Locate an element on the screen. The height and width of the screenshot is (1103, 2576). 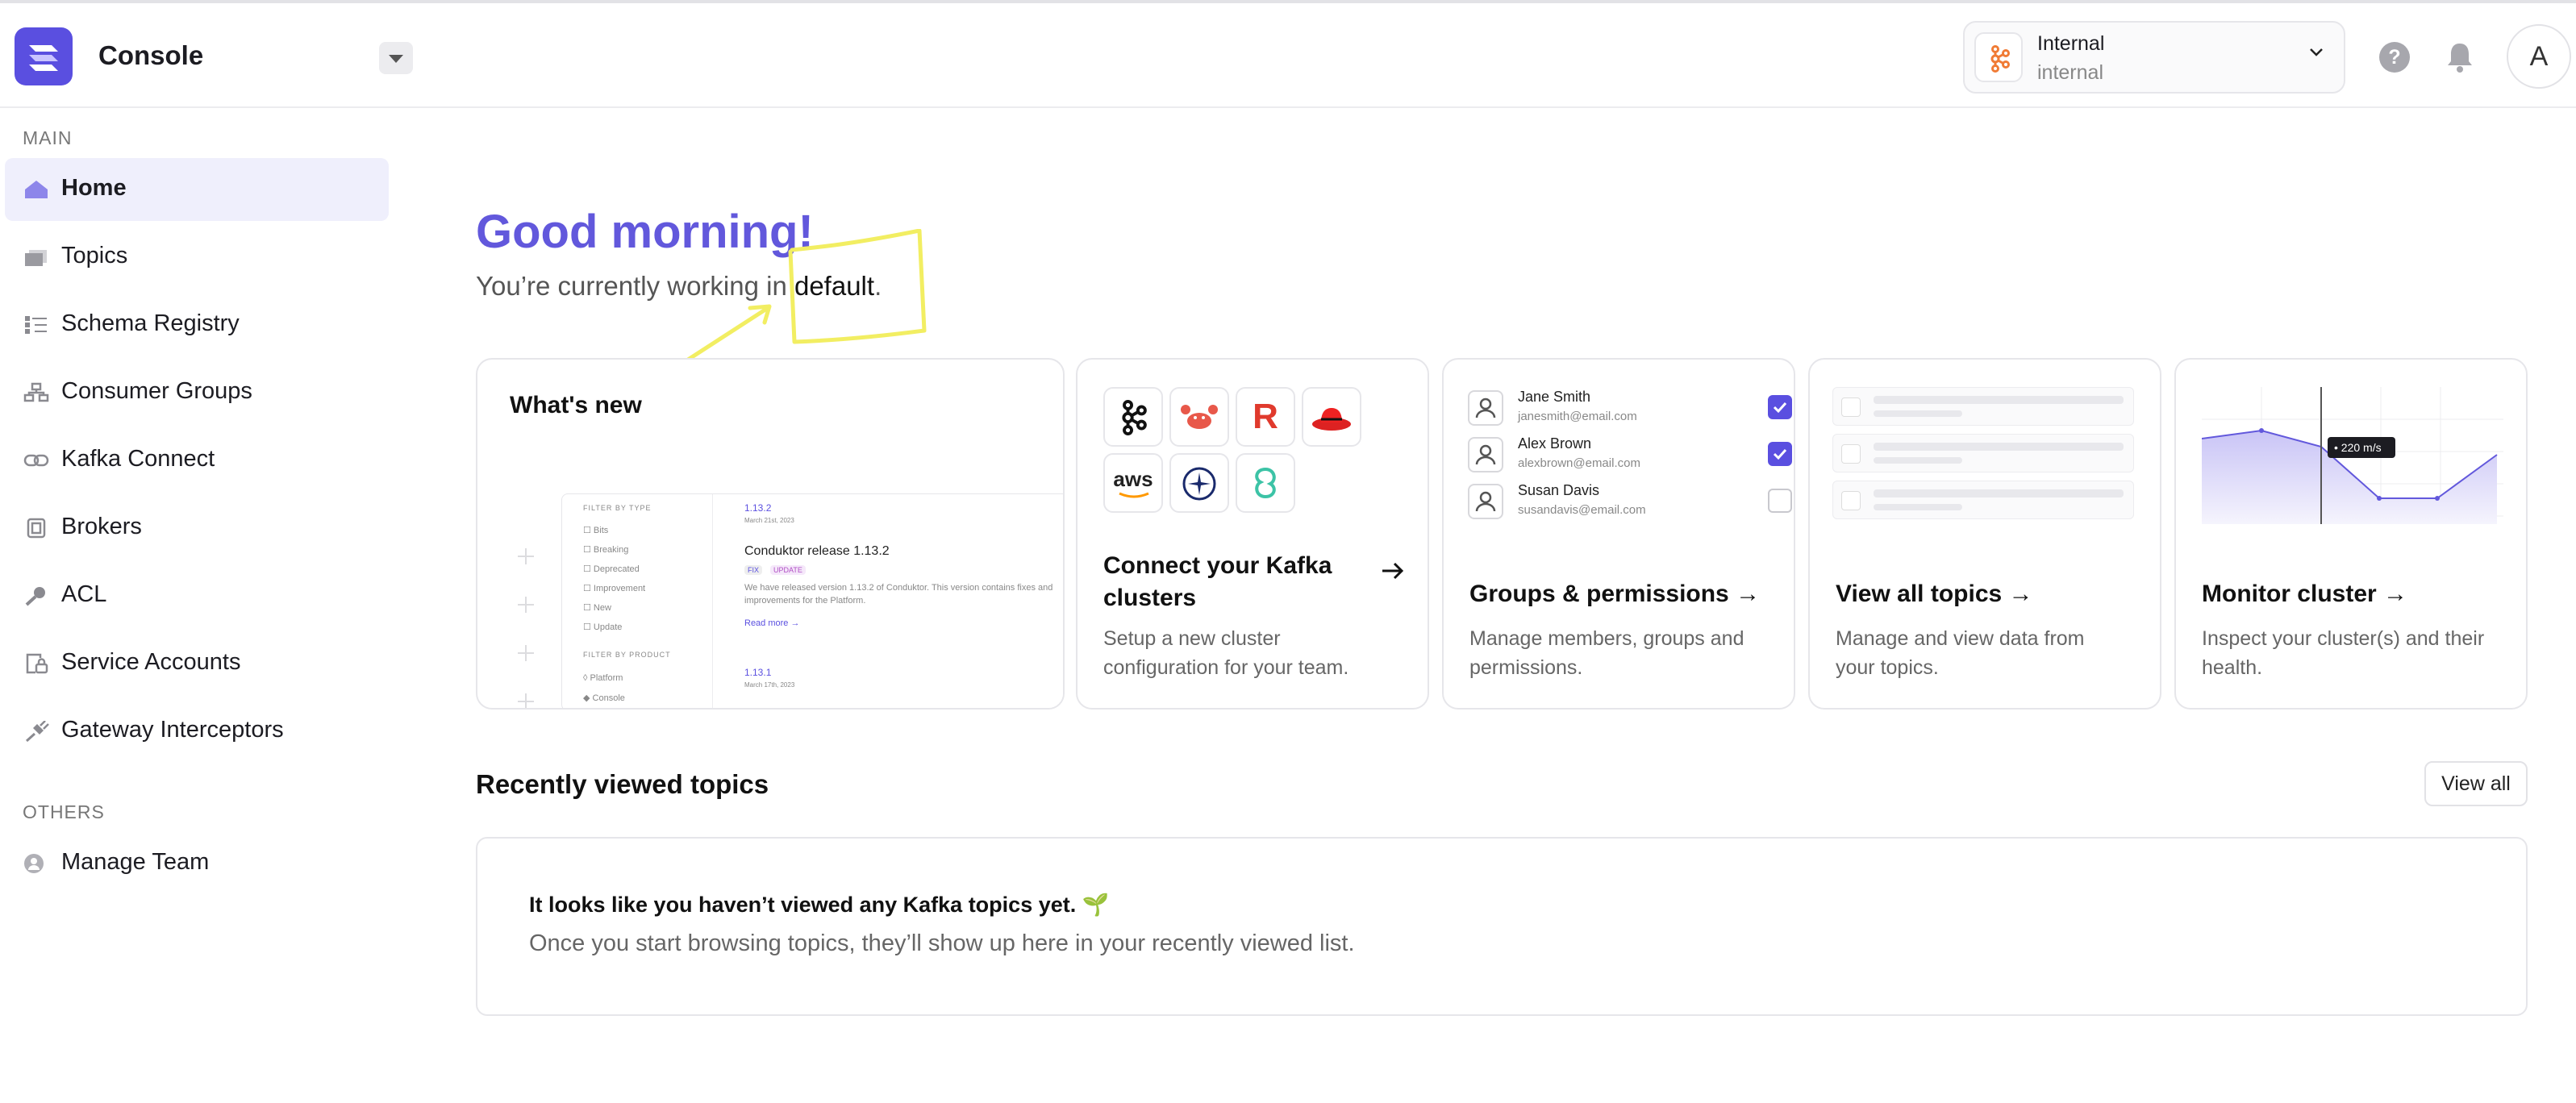
sidebar-section-others: OTHERS is located at coordinates (64, 811).